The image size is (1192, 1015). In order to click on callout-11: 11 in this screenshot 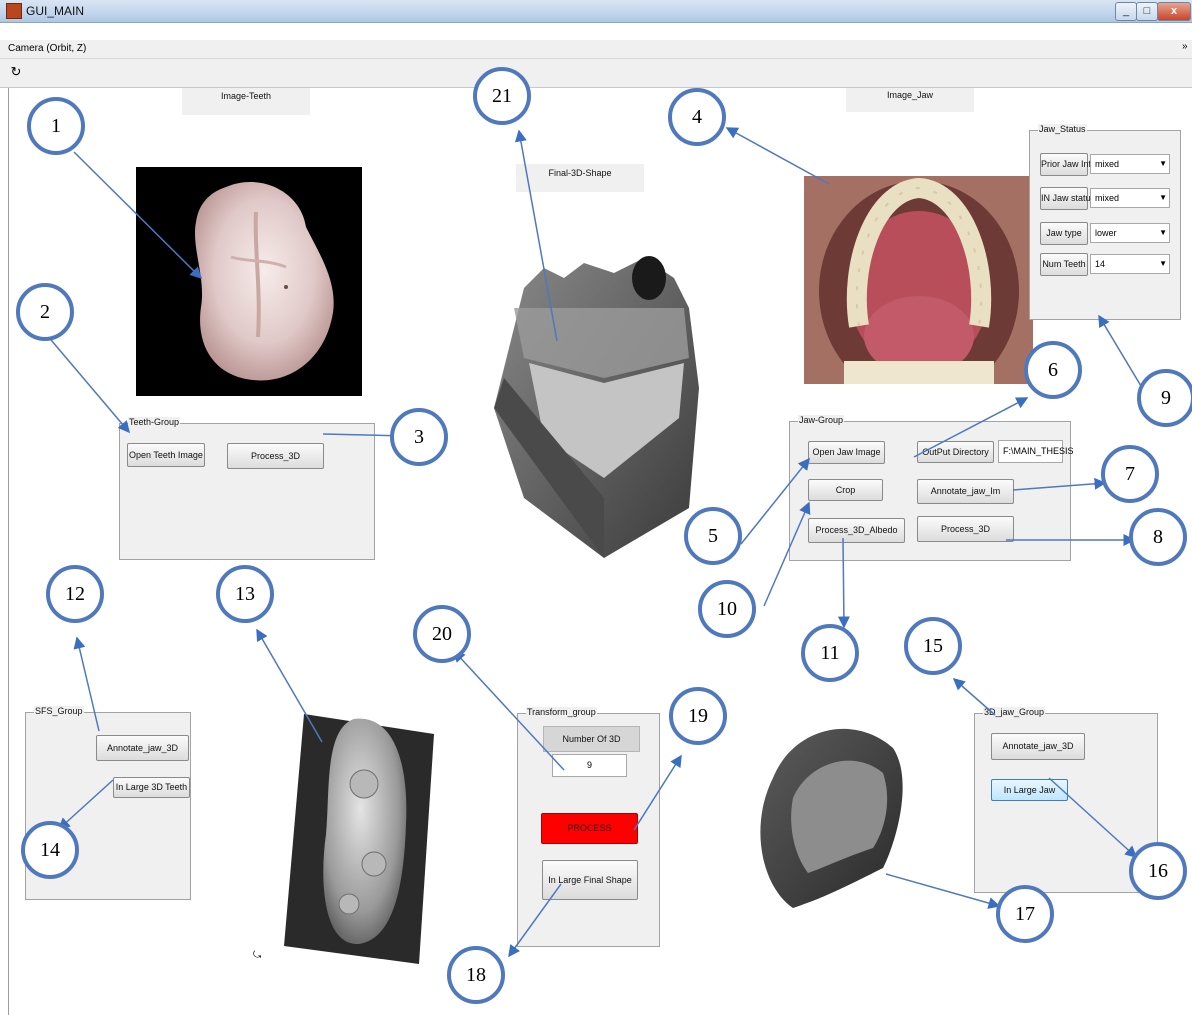, I will do `click(830, 653)`.